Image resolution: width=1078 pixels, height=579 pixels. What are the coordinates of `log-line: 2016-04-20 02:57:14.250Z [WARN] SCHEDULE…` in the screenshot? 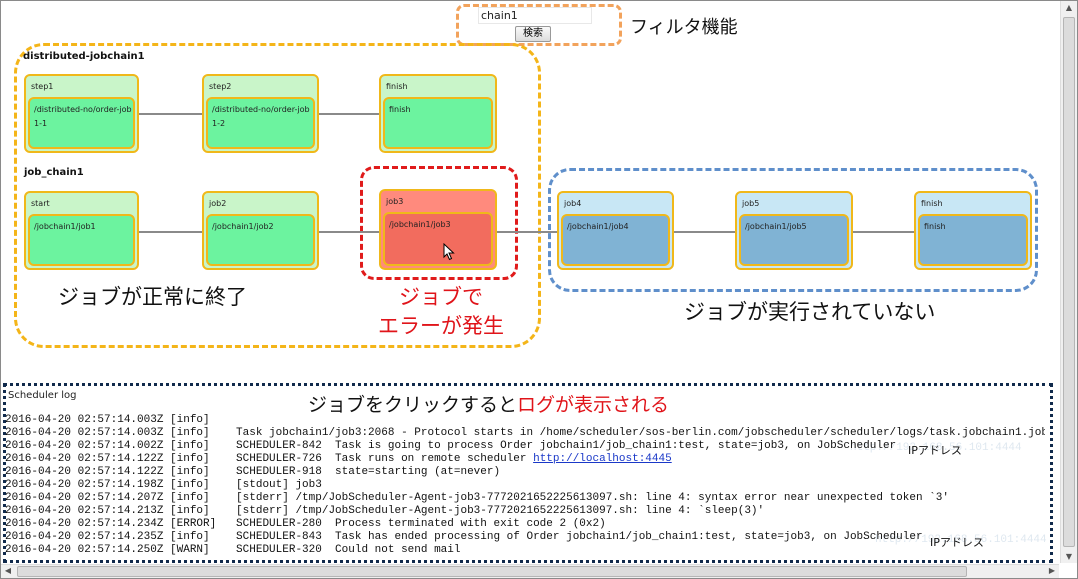 It's located at (233, 550).